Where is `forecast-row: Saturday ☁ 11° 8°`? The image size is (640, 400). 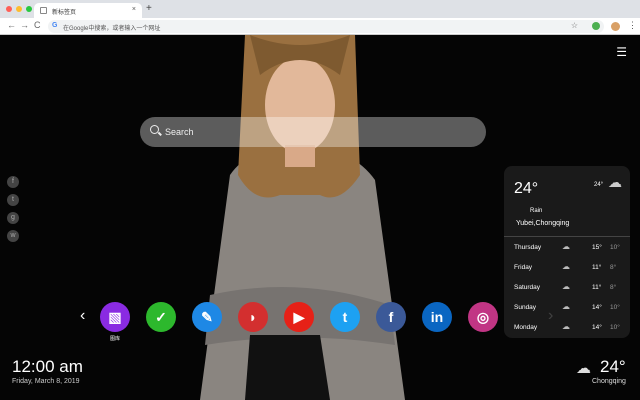 forecast-row: Saturday ☁ 11° 8° is located at coordinates (569, 290).